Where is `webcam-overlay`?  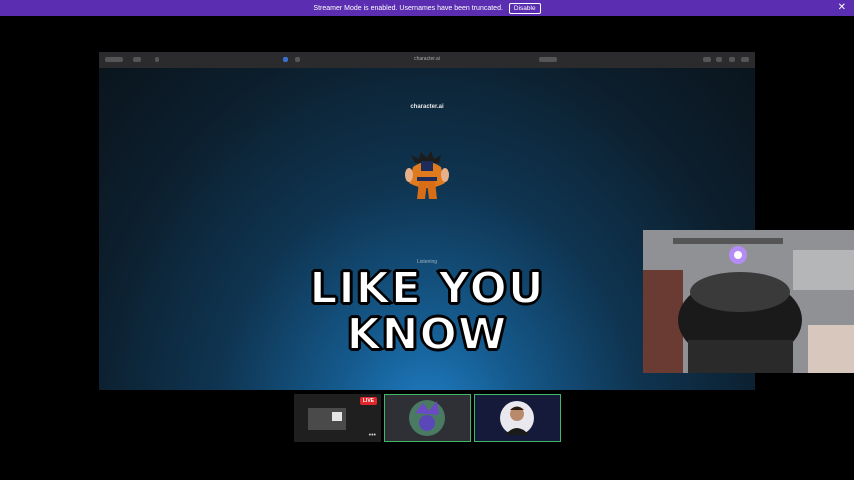
webcam-overlay is located at coordinates (748, 301).